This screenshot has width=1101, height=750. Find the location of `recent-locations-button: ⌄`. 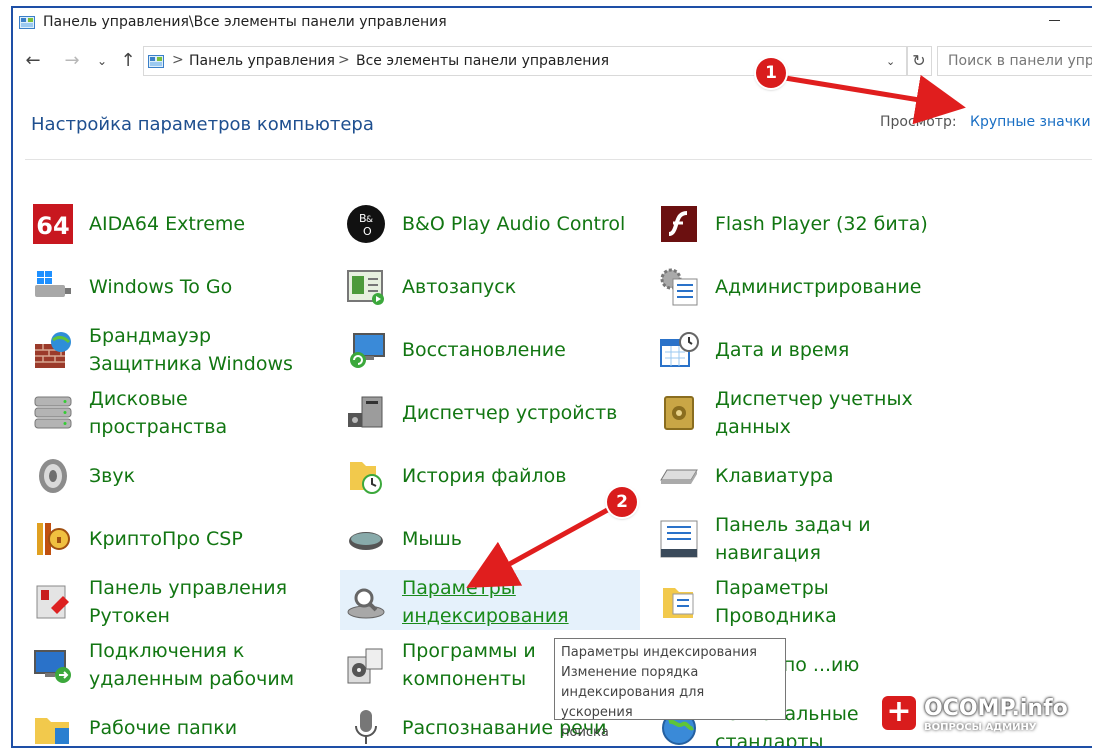

recent-locations-button: ⌄ is located at coordinates (102, 61).